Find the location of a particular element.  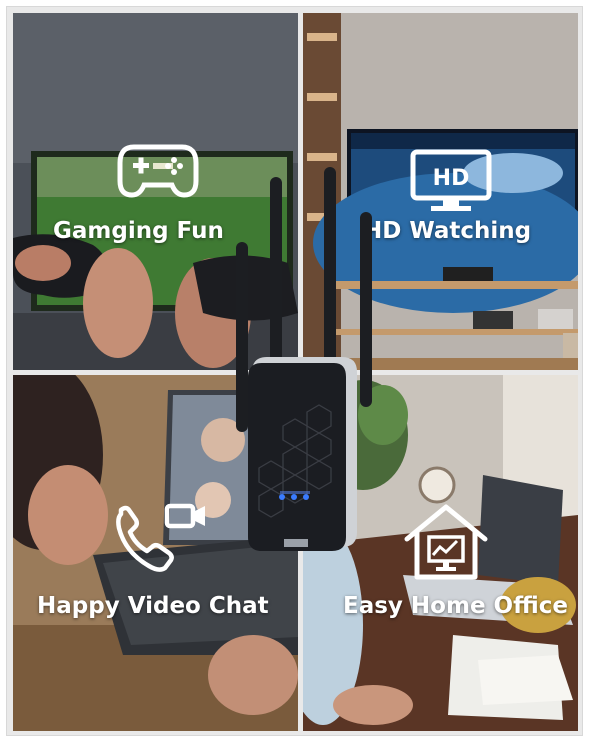

hd-label: HD is located at coordinates (451, 178).